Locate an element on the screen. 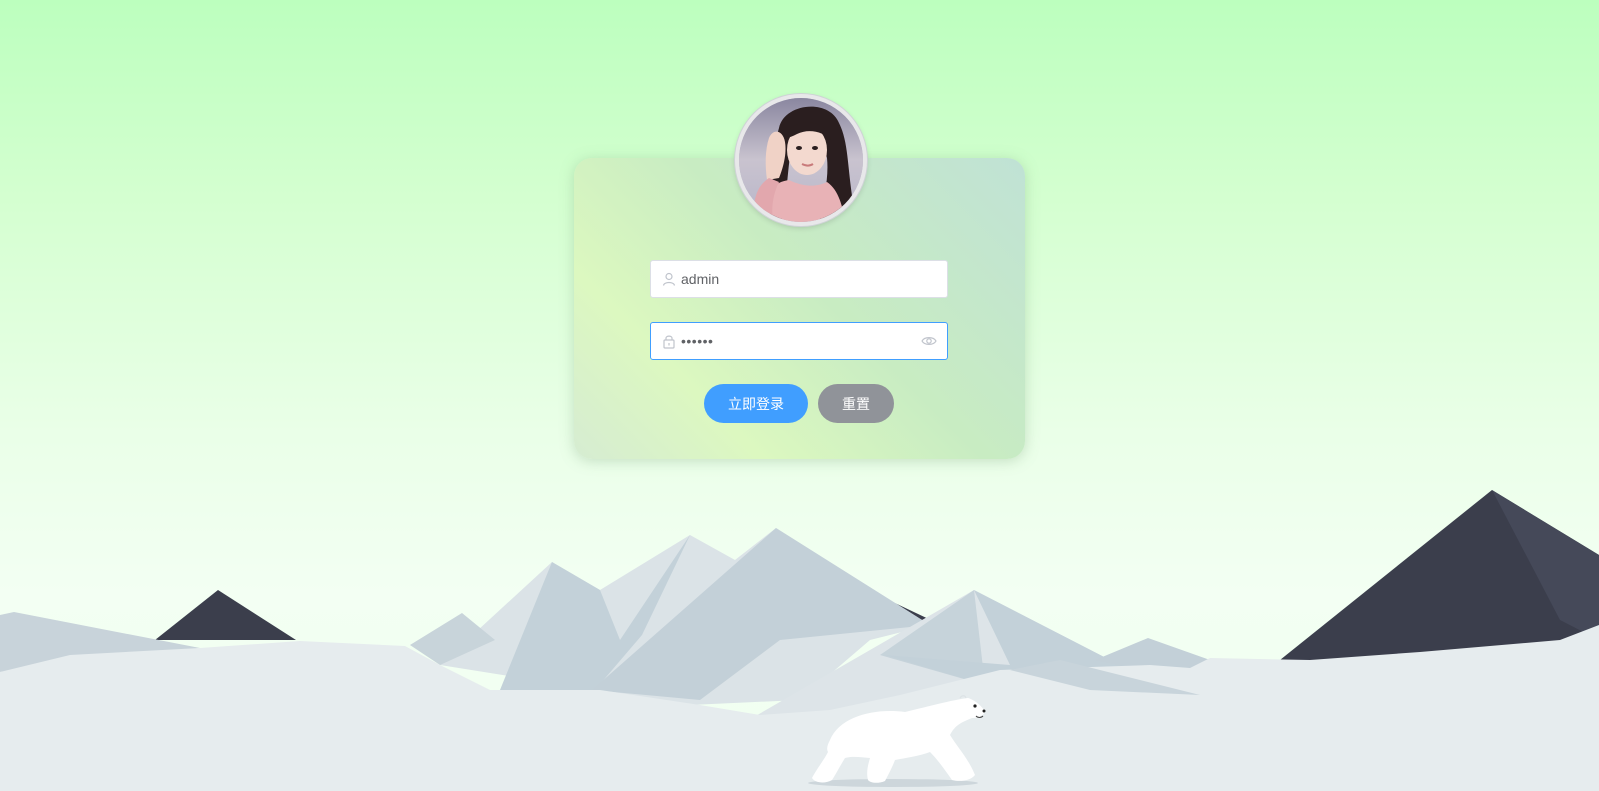  username-input is located at coordinates (796, 279).